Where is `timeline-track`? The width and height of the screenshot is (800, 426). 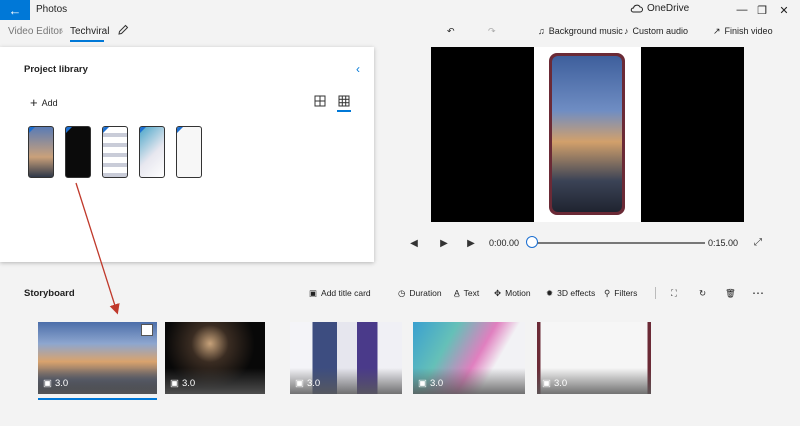 timeline-track is located at coordinates (617, 243).